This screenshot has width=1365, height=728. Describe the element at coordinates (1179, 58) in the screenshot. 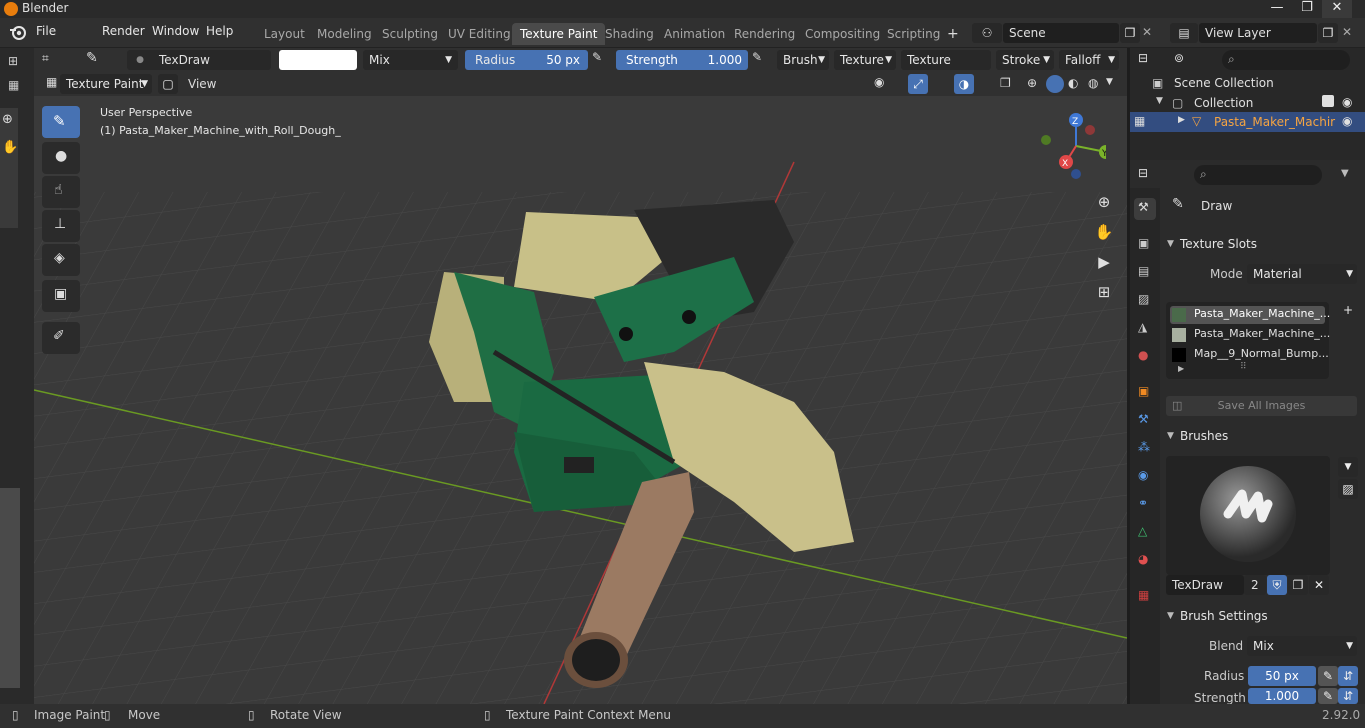

I see `display-mode-icon: ⊚` at that location.